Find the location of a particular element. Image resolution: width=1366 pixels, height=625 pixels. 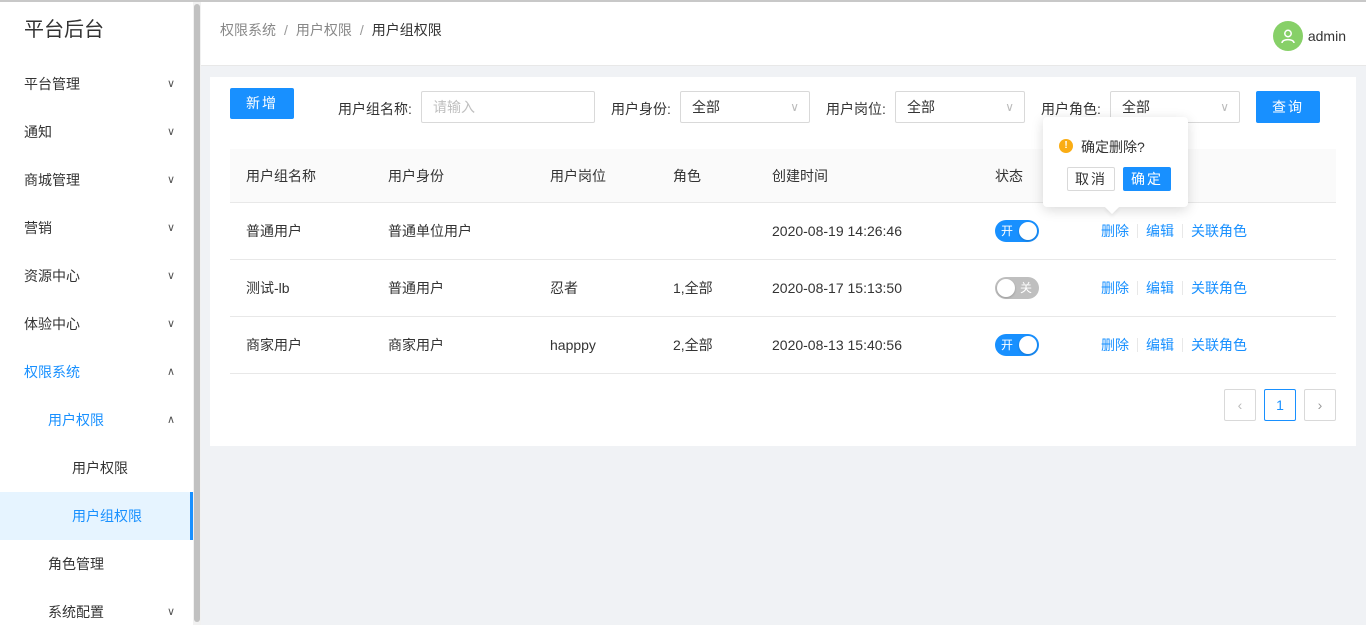

username: admin is located at coordinates (1327, 36).